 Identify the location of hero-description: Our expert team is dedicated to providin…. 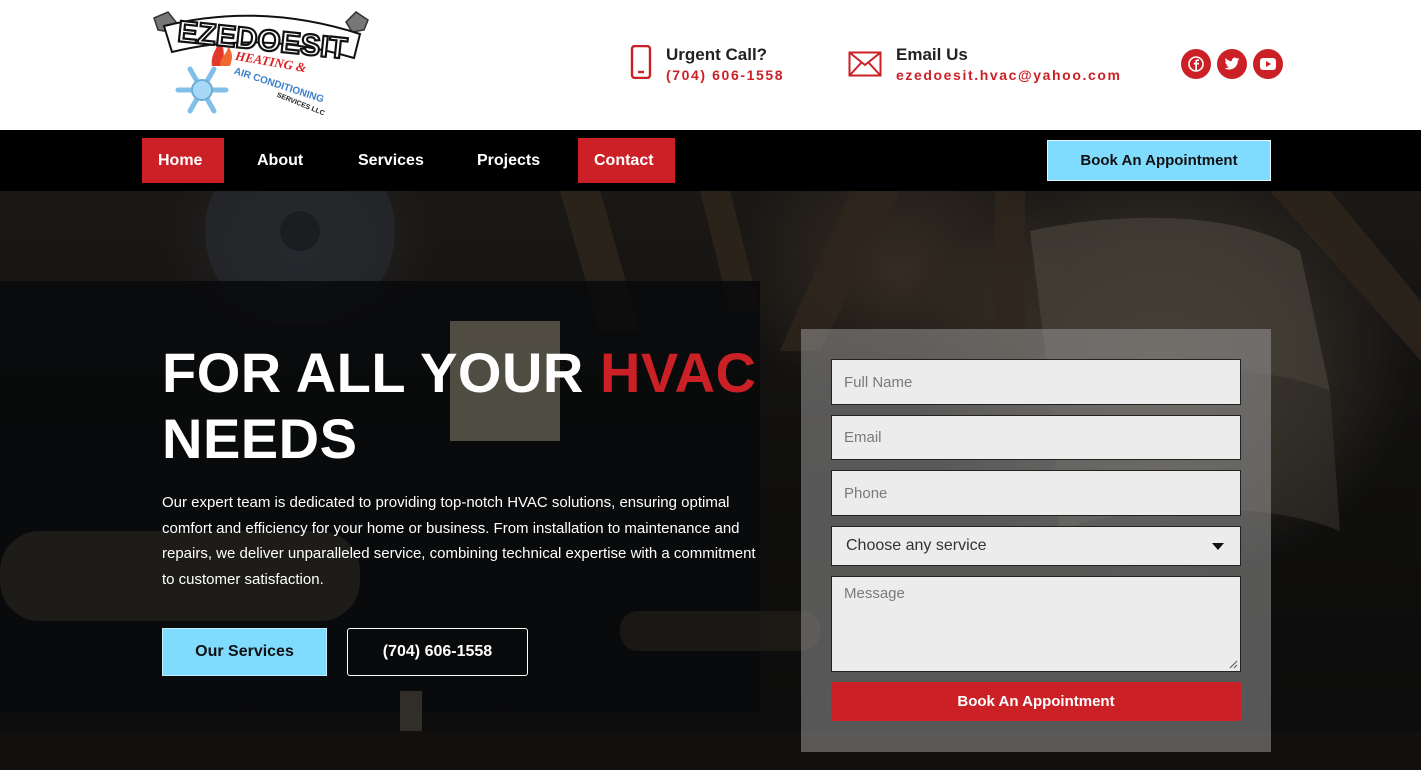
(459, 541).